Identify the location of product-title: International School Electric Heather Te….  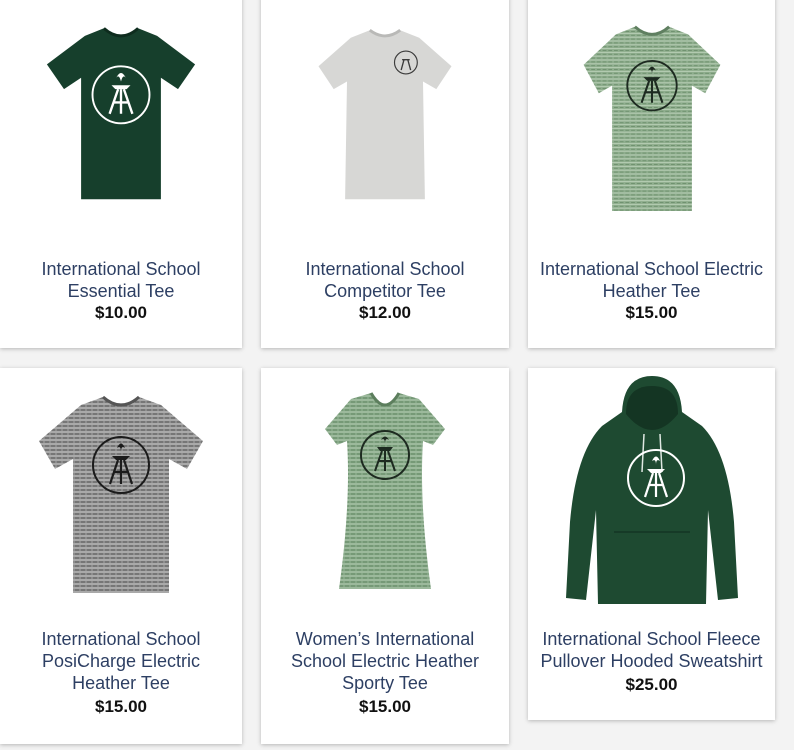
(651, 280).